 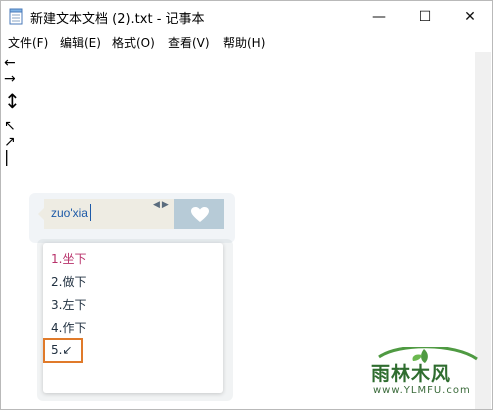 I want to click on title-bar: 新建文本文档 (2).txt - 记事本 — ☐ ✕, so click(x=246, y=16).